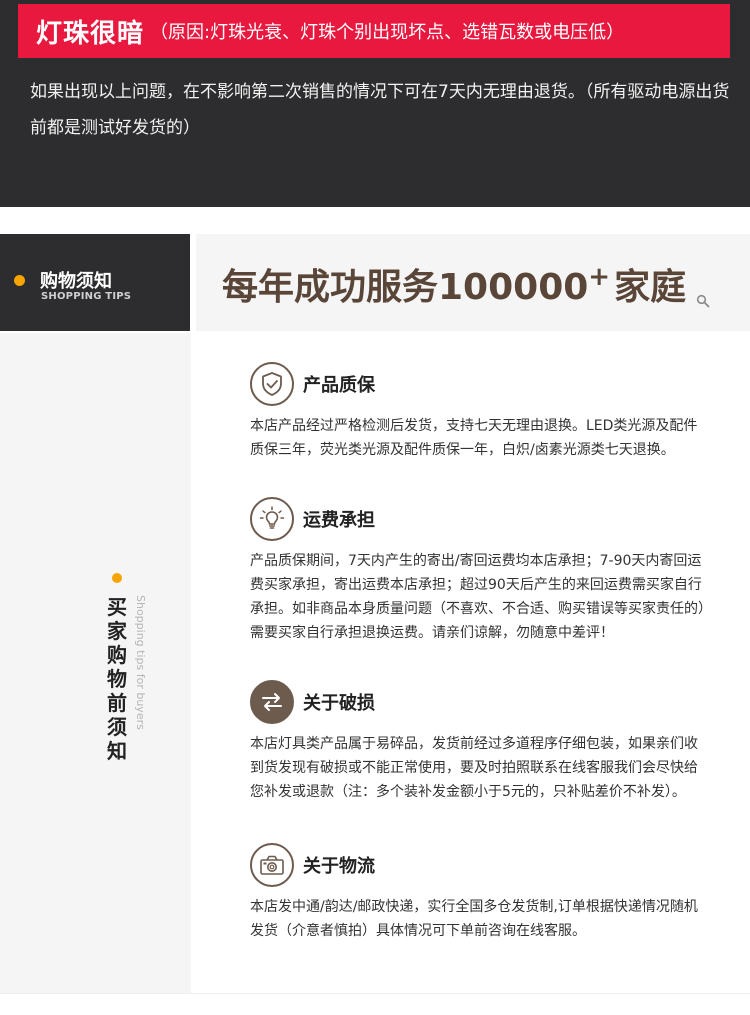 This screenshot has width=750, height=1015. I want to click on tips-title: 购物须知, so click(76, 281).